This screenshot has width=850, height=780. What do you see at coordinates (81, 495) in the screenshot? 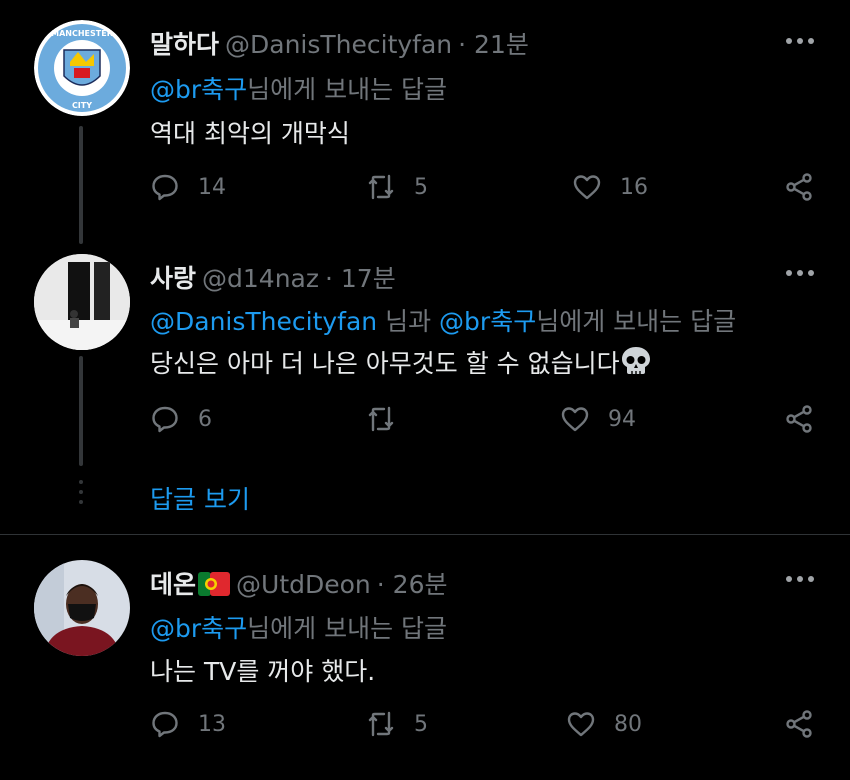
I see `thread-continuation-dots` at bounding box center [81, 495].